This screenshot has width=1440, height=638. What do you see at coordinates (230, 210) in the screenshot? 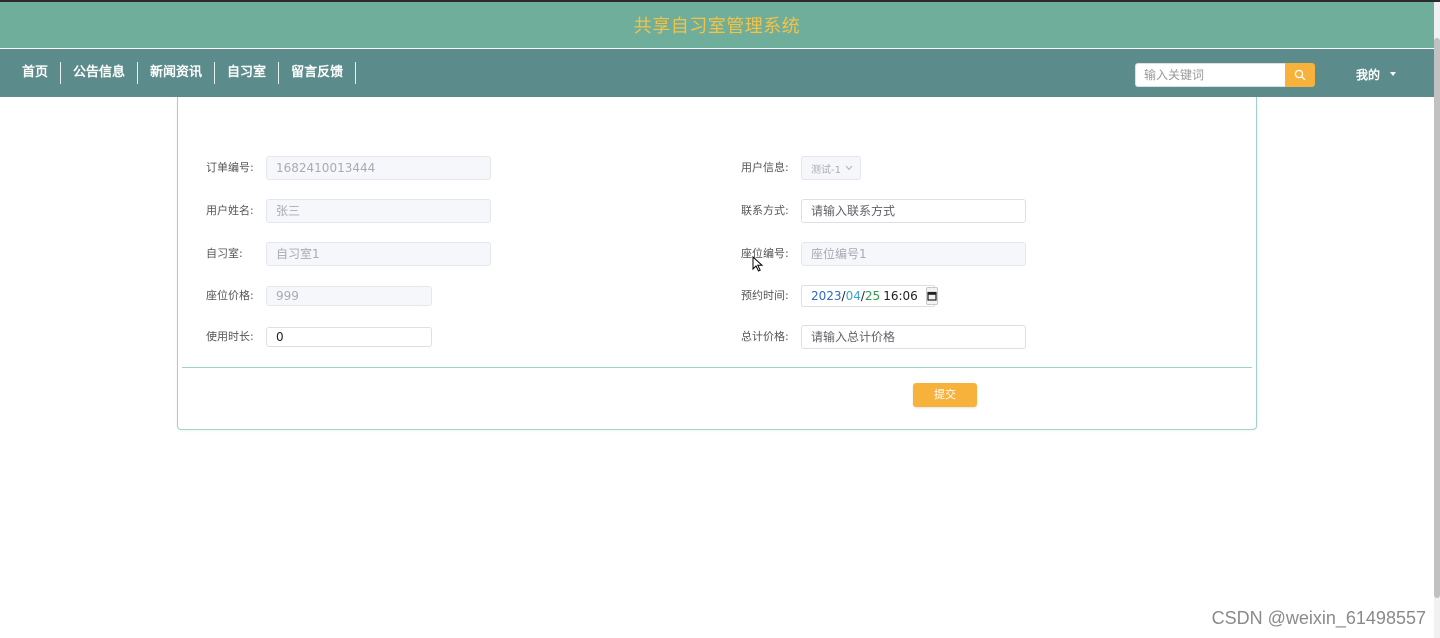
I see `user-name-label: 用户姓名:` at bounding box center [230, 210].